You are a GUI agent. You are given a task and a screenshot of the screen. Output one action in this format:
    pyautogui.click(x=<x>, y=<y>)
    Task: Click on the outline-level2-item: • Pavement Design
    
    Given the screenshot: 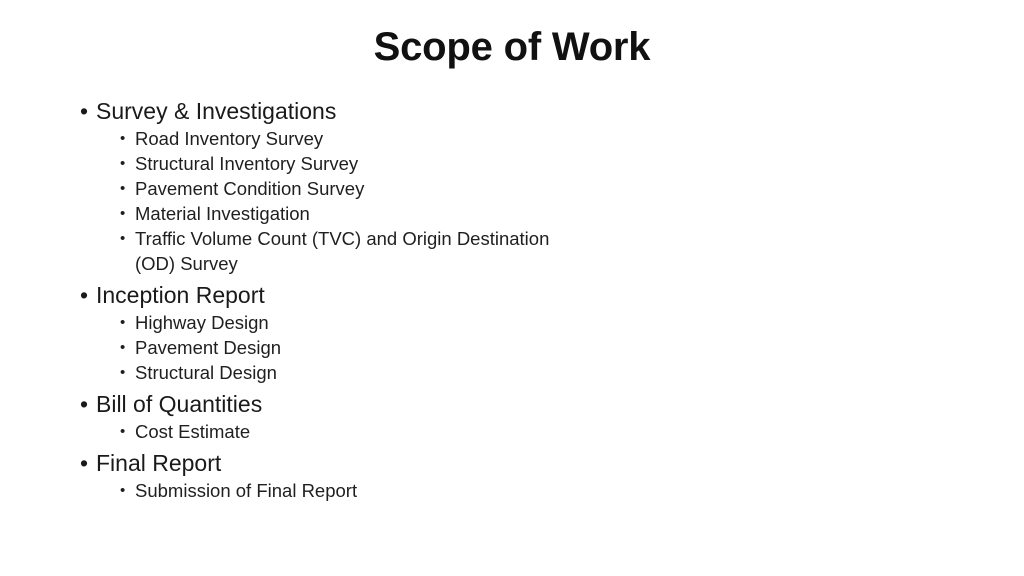 What is the action you would take?
    pyautogui.click(x=332, y=347)
    